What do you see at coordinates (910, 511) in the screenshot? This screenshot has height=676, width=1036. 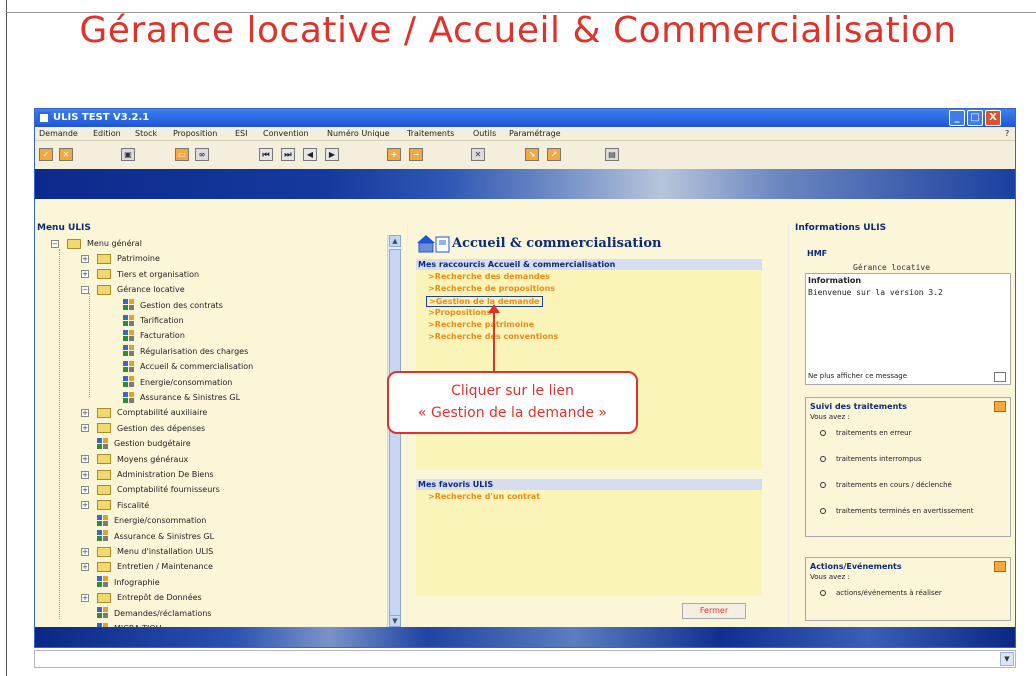 I see `suivi-item-termines: traitements terminés en avertissement` at bounding box center [910, 511].